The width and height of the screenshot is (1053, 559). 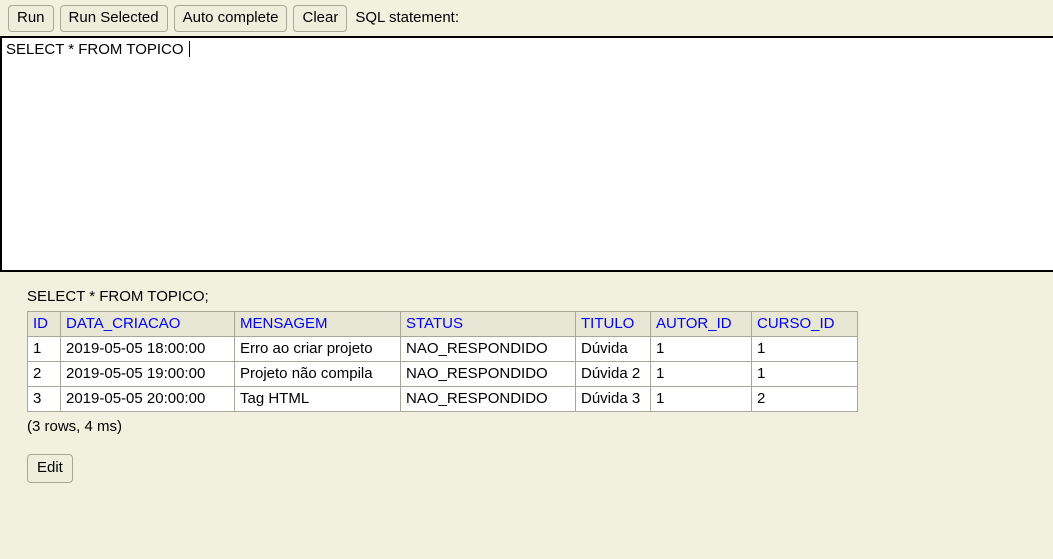 I want to click on cell-data-criacao: 2019-05-05 19:00:00, so click(x=147, y=374).